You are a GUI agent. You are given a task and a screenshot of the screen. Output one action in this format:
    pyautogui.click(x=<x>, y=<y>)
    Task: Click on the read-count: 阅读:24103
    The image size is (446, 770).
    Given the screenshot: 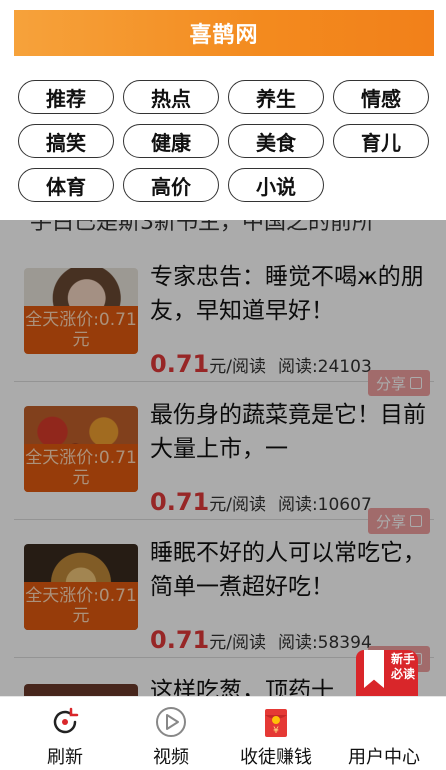 What is the action you would take?
    pyautogui.click(x=324, y=367)
    